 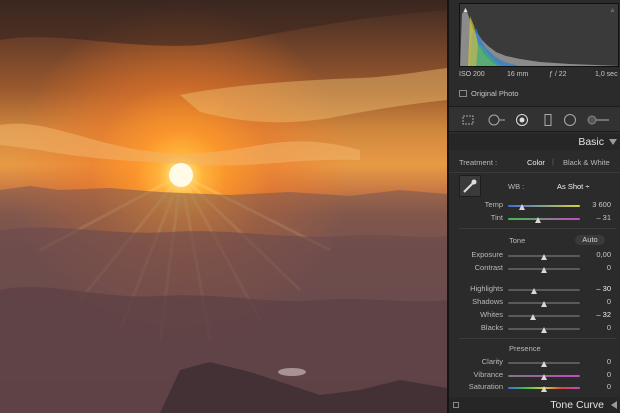 I want to click on highlight-clipping-icon: ▲, so click(x=612, y=10).